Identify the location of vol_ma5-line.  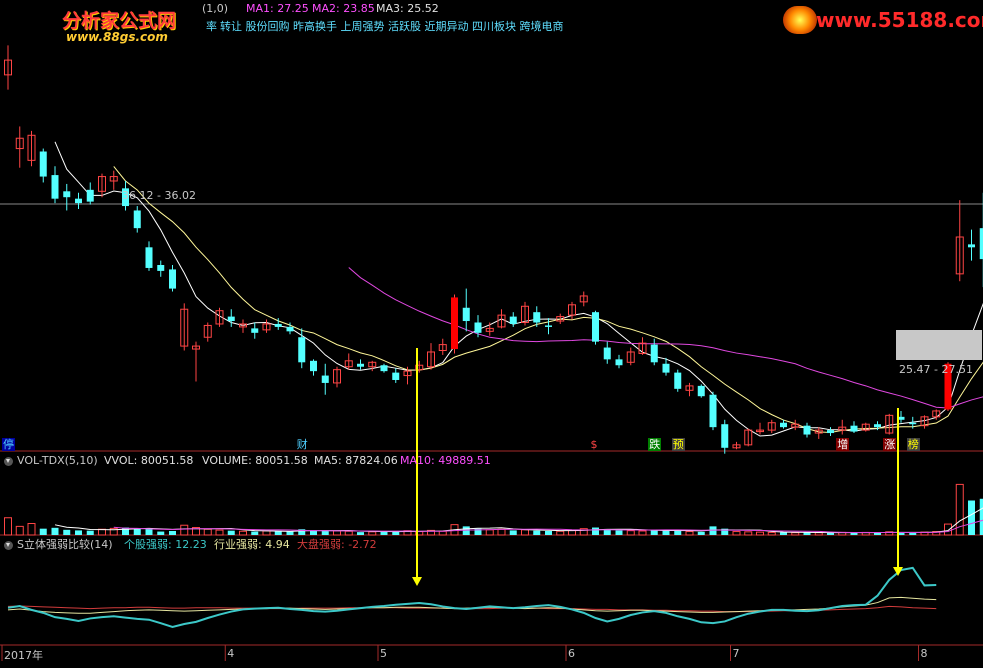
(518, 520).